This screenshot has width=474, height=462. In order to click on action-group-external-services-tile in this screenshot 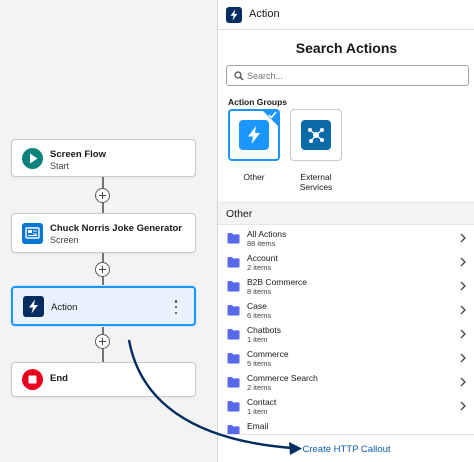, I will do `click(316, 135)`.